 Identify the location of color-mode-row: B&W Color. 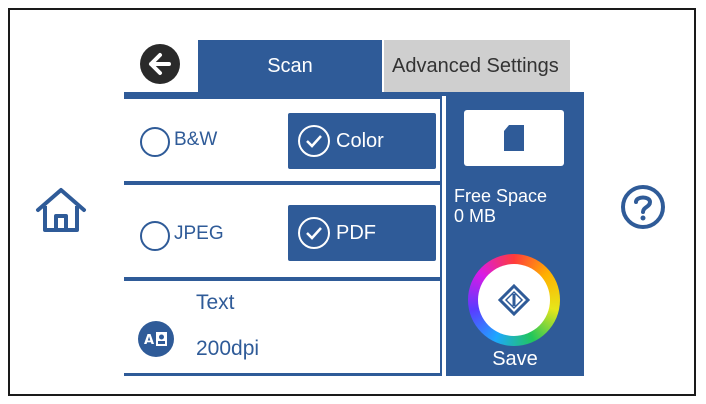
(282, 140).